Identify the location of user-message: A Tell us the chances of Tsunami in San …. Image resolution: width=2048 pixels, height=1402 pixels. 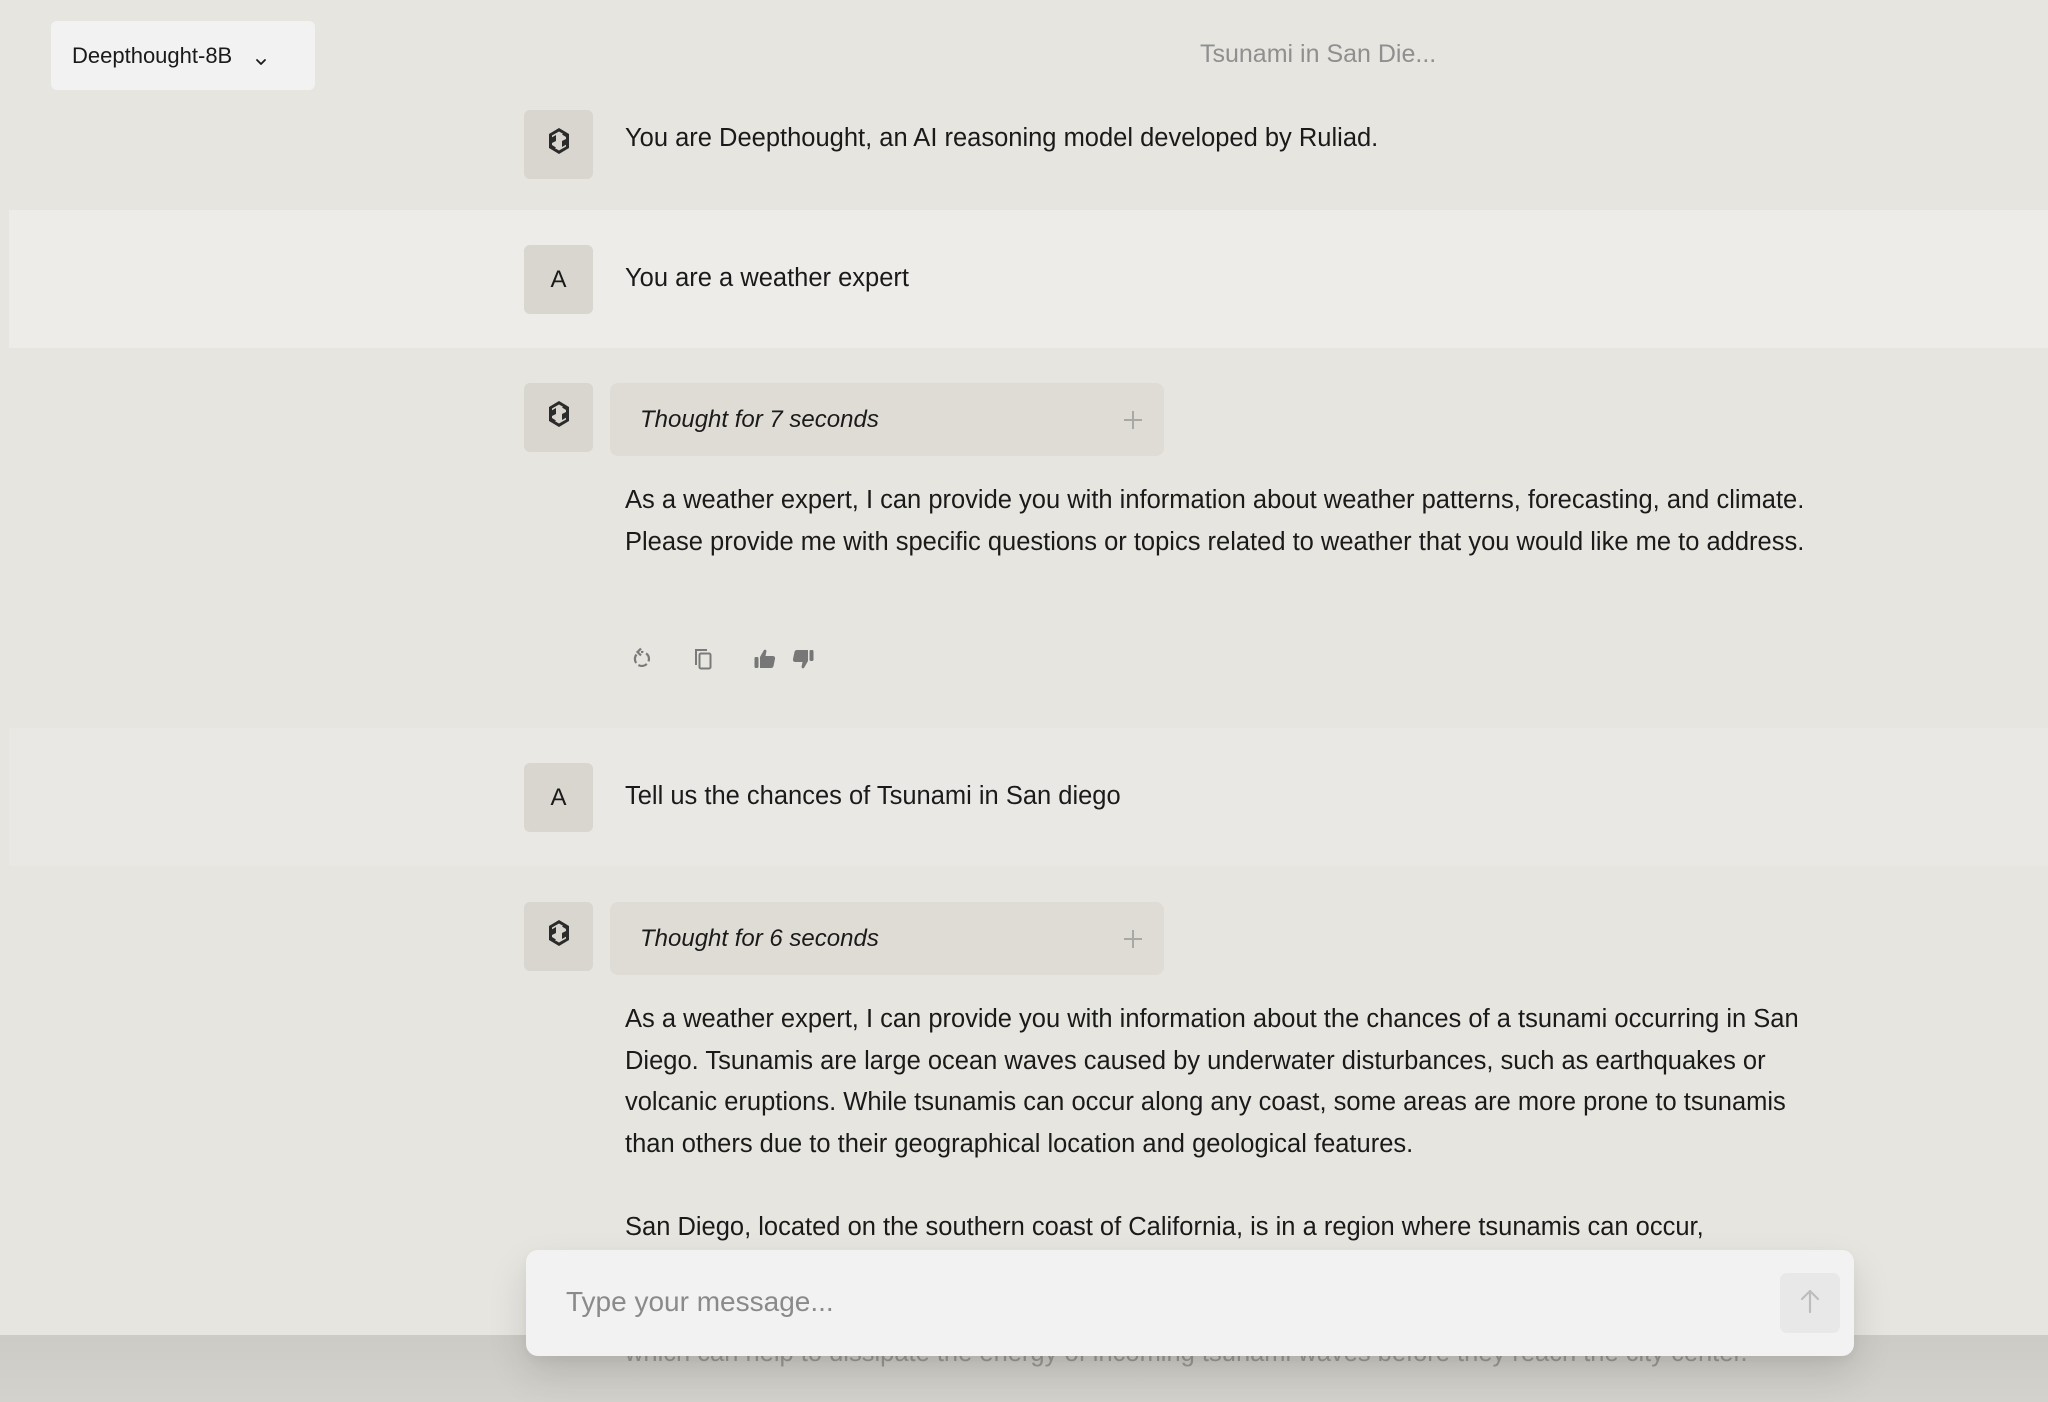
(1028, 797).